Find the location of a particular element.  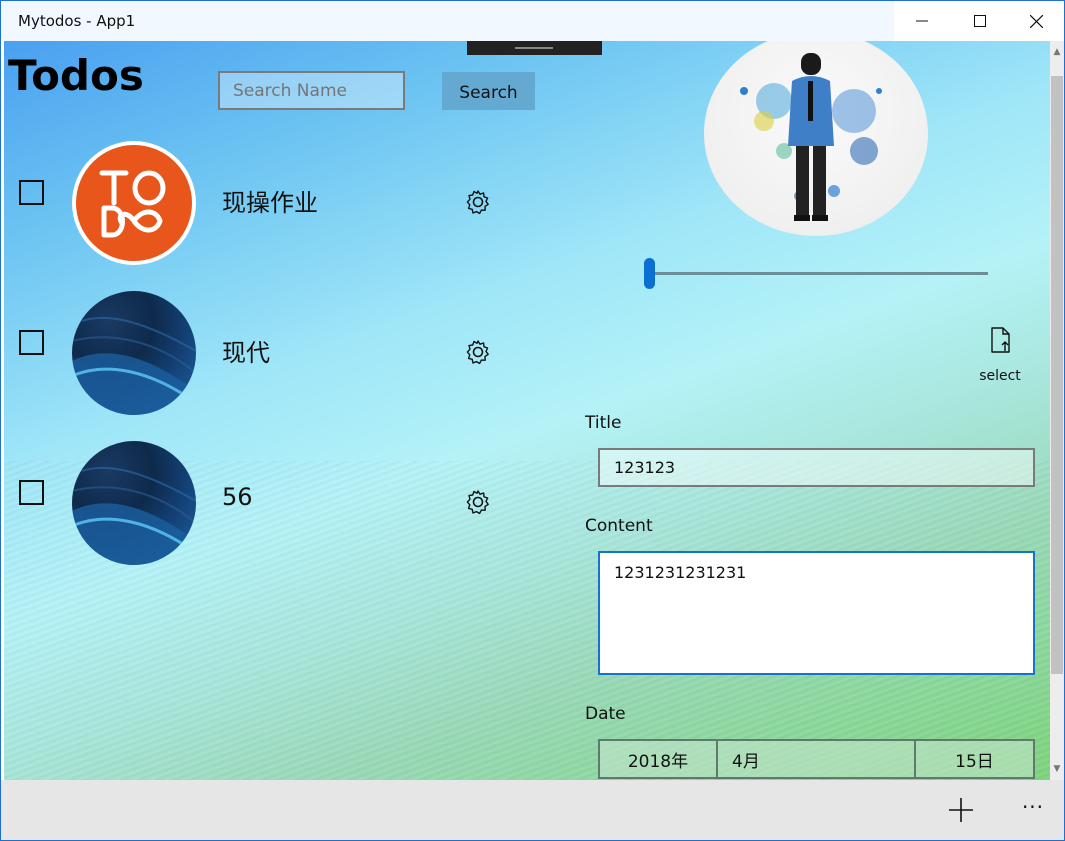

image-size-slider is located at coordinates (819, 273).